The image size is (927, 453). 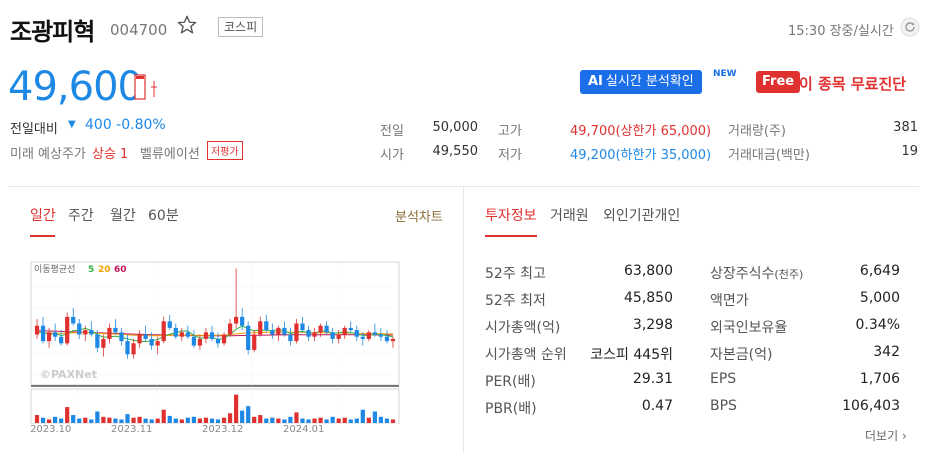 What do you see at coordinates (569, 215) in the screenshot?
I see `tab-brokers: 거래원` at bounding box center [569, 215].